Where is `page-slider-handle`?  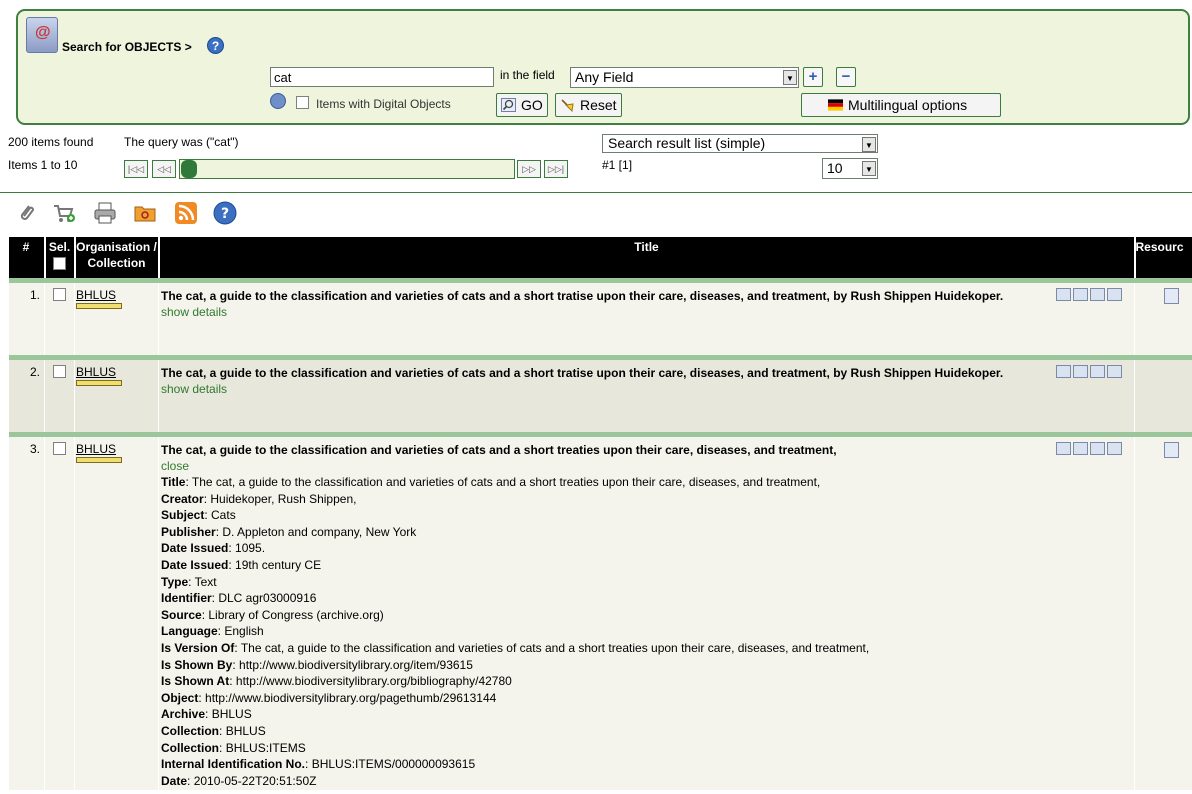
page-slider-handle is located at coordinates (189, 169).